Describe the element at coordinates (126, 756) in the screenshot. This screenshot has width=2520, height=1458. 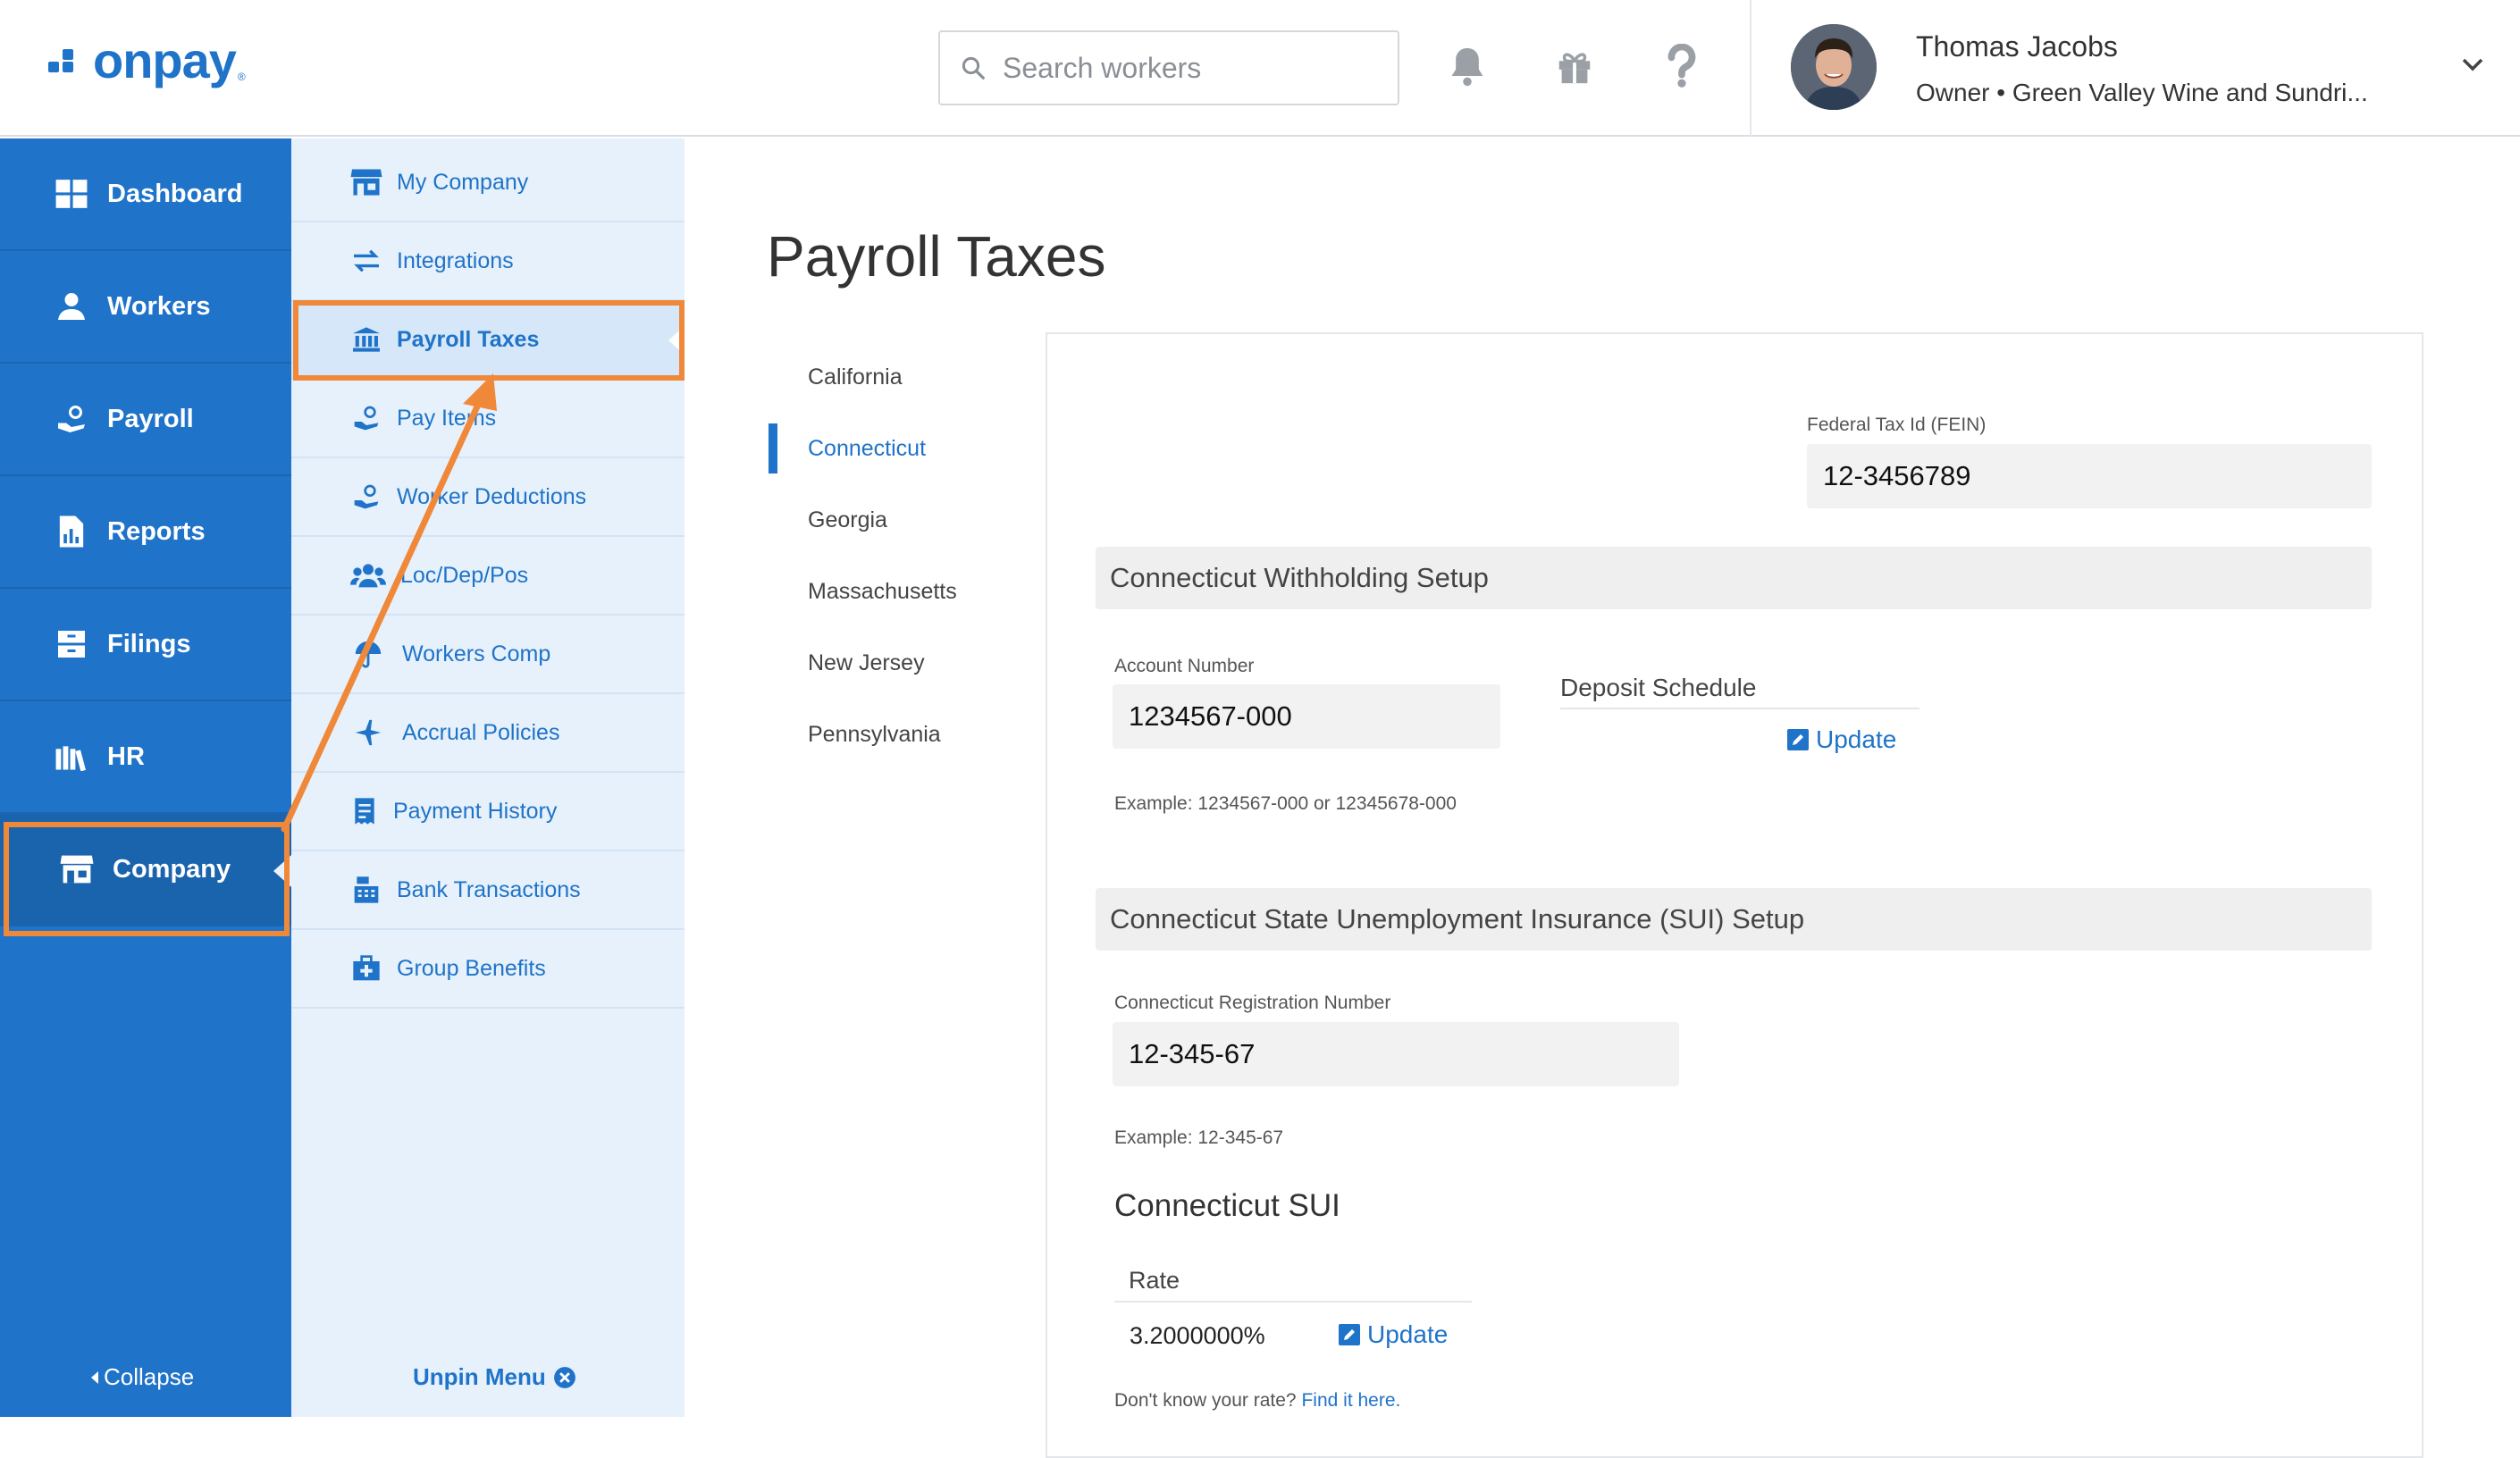
I see `sidebar-item-label: HR` at that location.